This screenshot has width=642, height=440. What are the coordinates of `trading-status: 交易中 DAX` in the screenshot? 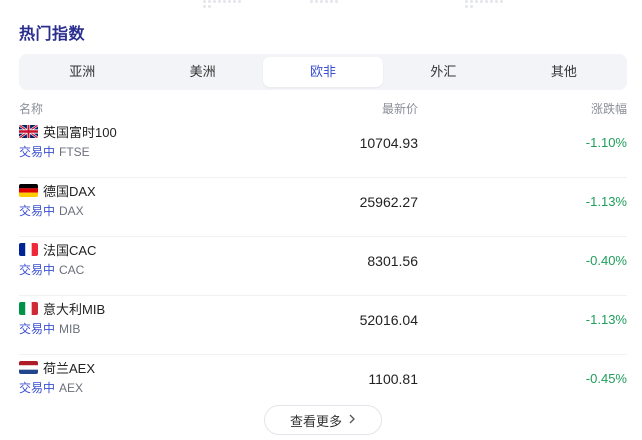 It's located at (51, 211).